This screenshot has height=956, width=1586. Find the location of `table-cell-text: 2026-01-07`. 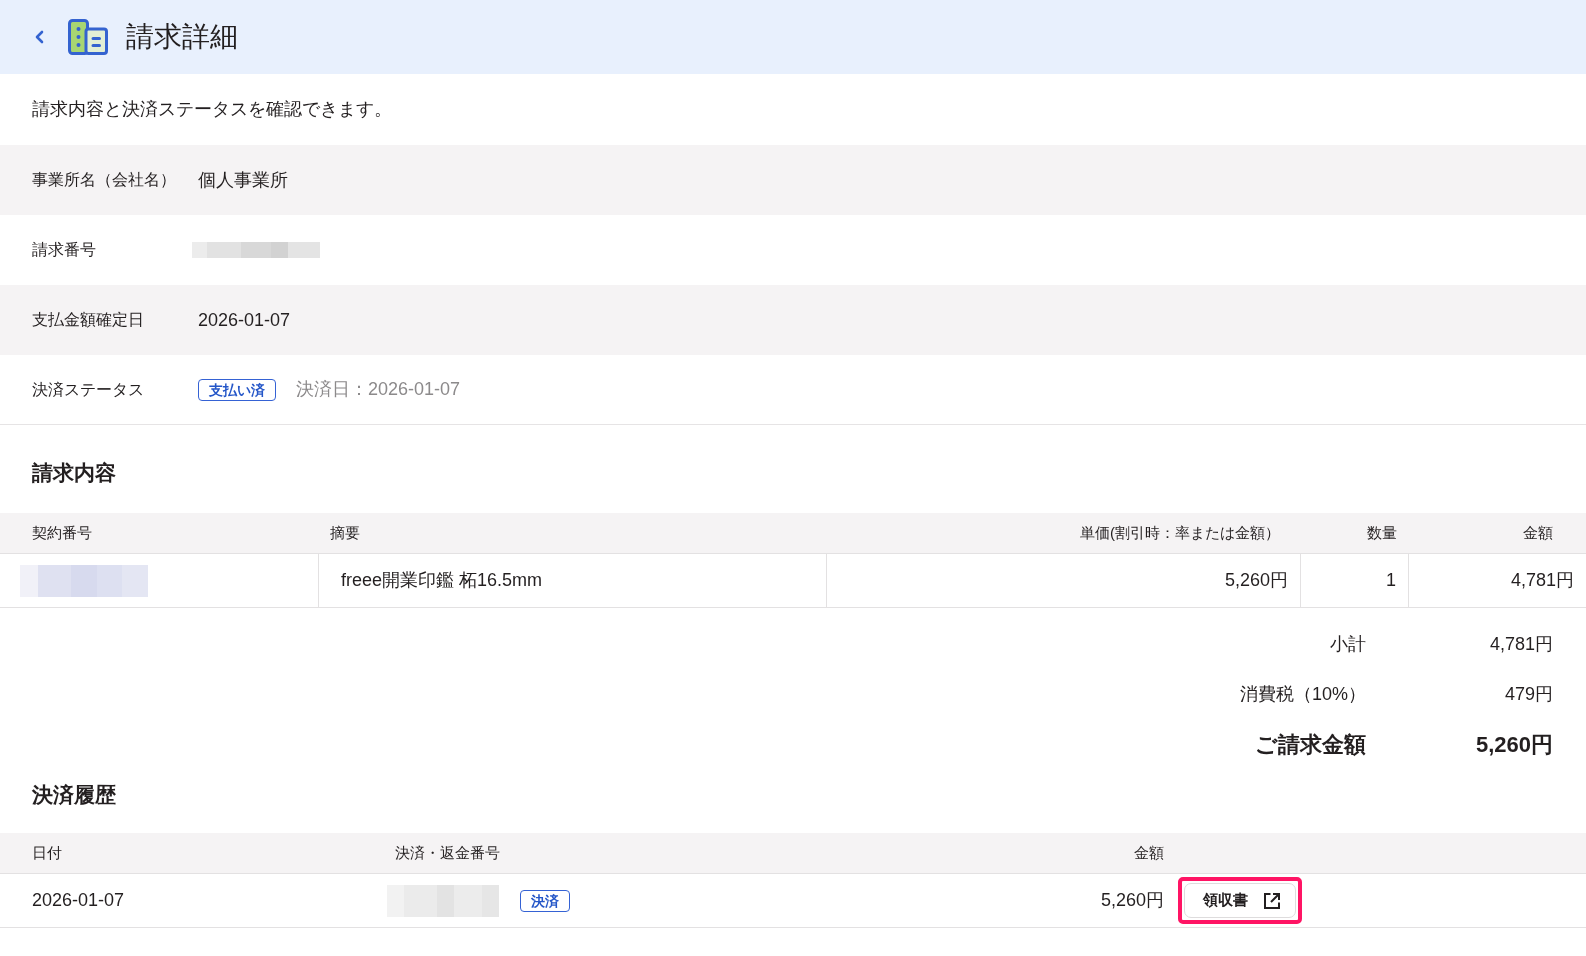

table-cell-text: 2026-01-07 is located at coordinates (78, 900).